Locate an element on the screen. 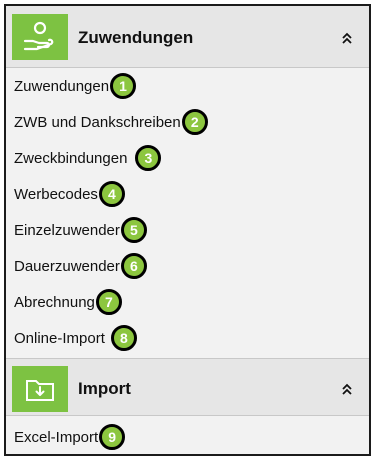  number-badge: 1 is located at coordinates (123, 86).